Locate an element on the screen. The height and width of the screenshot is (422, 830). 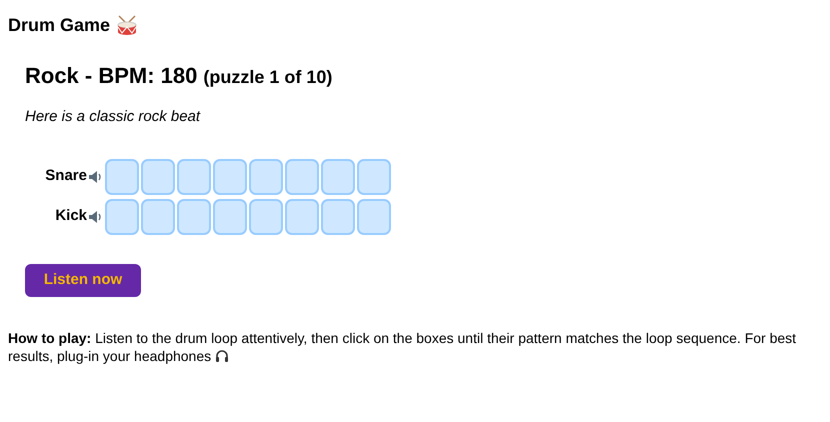
track-label: Kick is located at coordinates (71, 216).